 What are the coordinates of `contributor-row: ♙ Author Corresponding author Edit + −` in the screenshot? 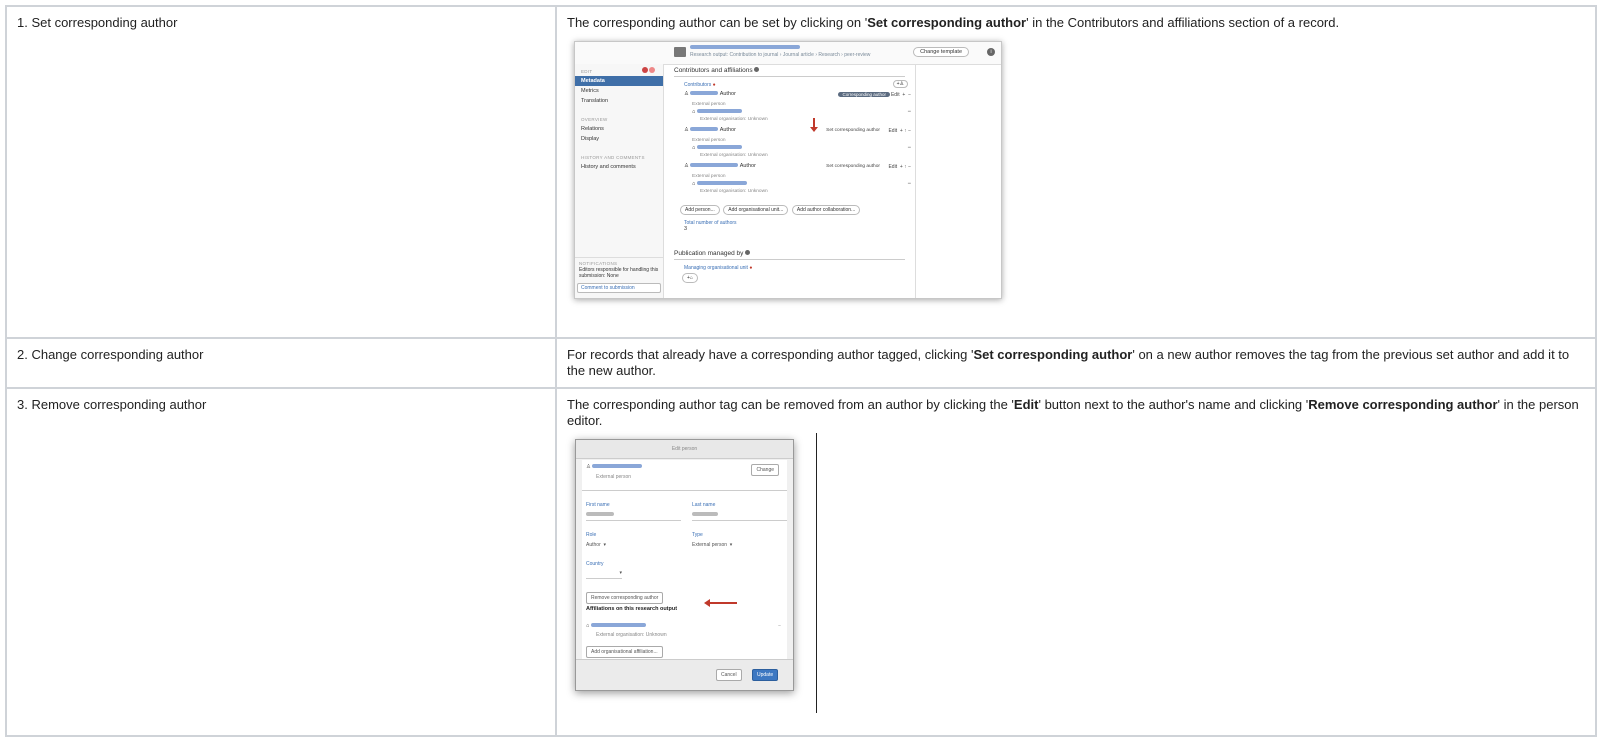 It's located at (797, 94).